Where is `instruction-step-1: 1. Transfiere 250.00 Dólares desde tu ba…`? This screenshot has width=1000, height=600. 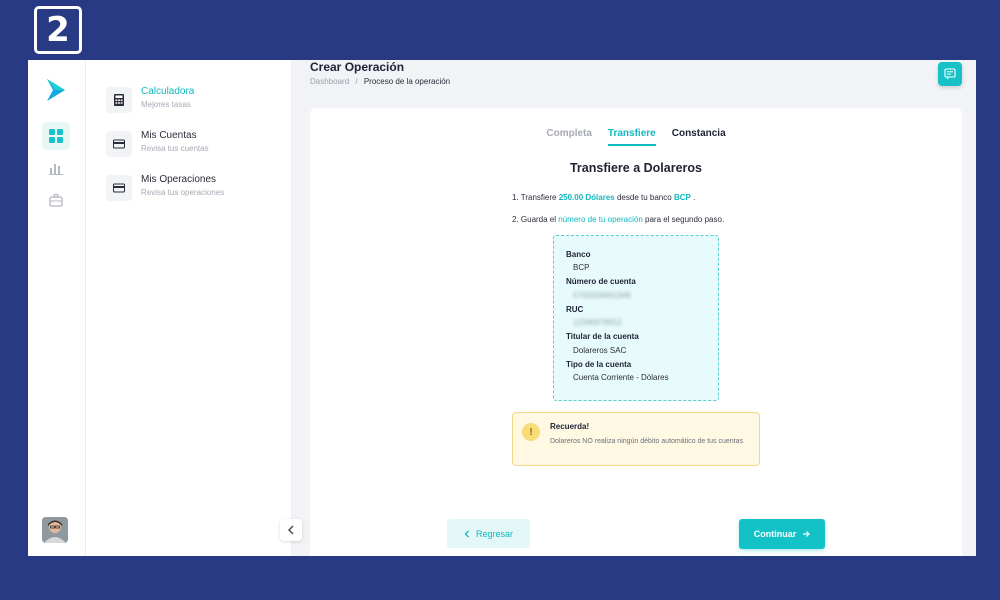
instruction-step-1: 1. Transfiere 250.00 Dólares desde tu ba… is located at coordinates (603, 197).